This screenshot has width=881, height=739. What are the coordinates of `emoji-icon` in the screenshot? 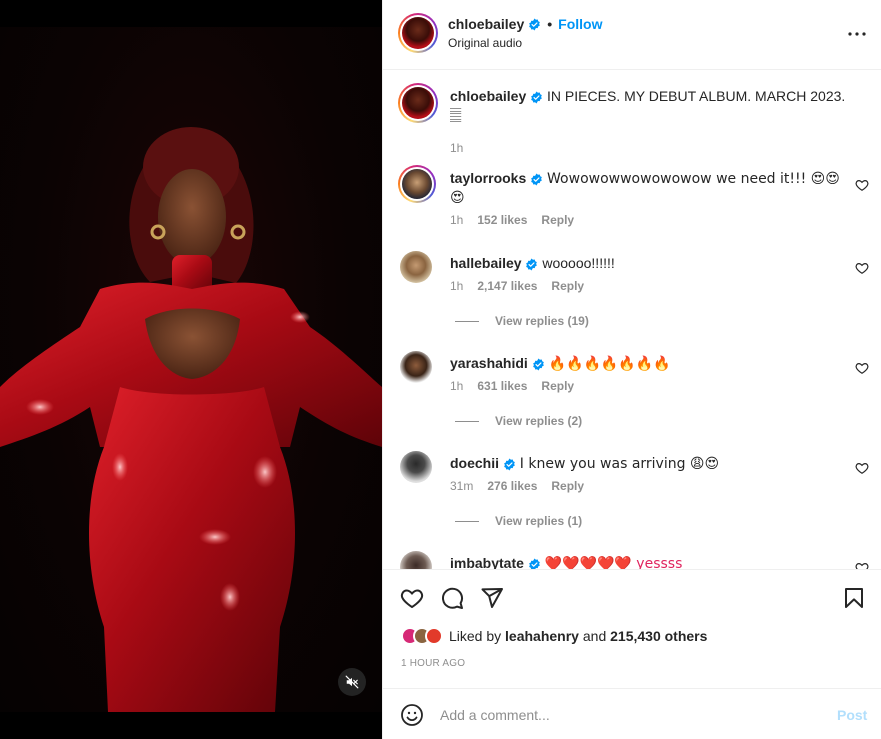 It's located at (412, 715).